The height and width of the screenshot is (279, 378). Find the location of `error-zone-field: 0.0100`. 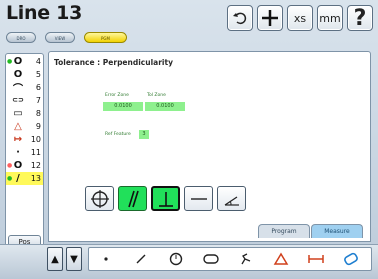

error-zone-field: 0.0100 is located at coordinates (123, 106).